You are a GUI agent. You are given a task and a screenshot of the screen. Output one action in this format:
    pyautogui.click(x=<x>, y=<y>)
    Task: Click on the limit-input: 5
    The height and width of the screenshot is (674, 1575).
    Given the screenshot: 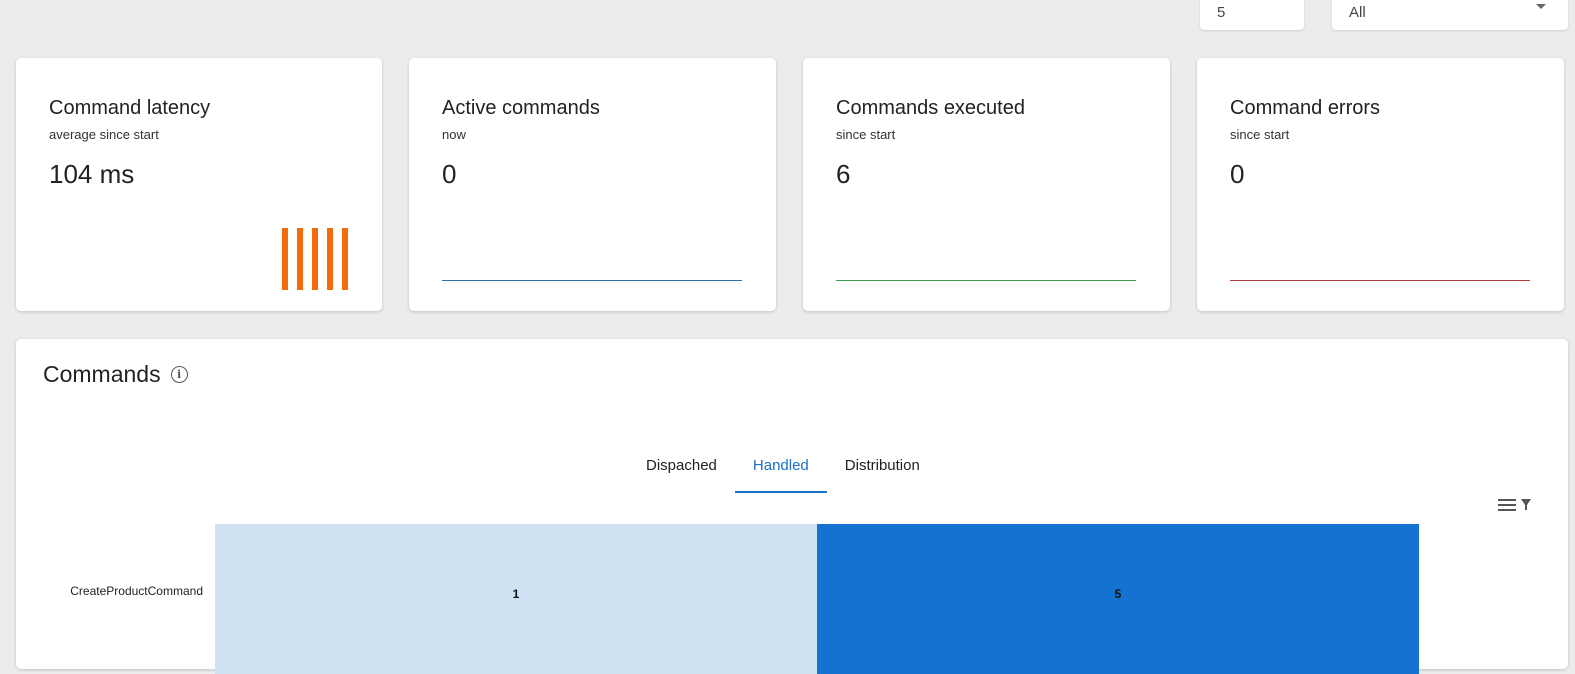 What is the action you would take?
    pyautogui.click(x=1252, y=15)
    